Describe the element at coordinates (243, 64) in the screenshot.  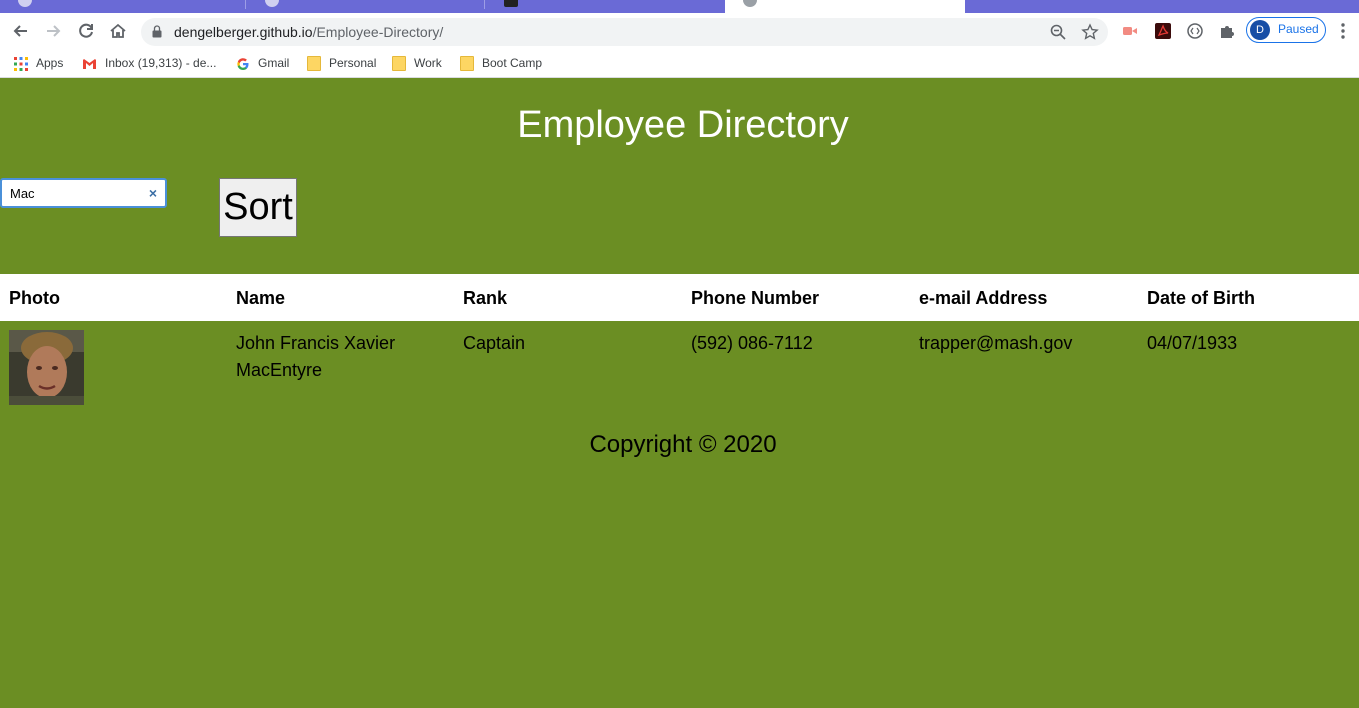
I see `google-icon` at that location.